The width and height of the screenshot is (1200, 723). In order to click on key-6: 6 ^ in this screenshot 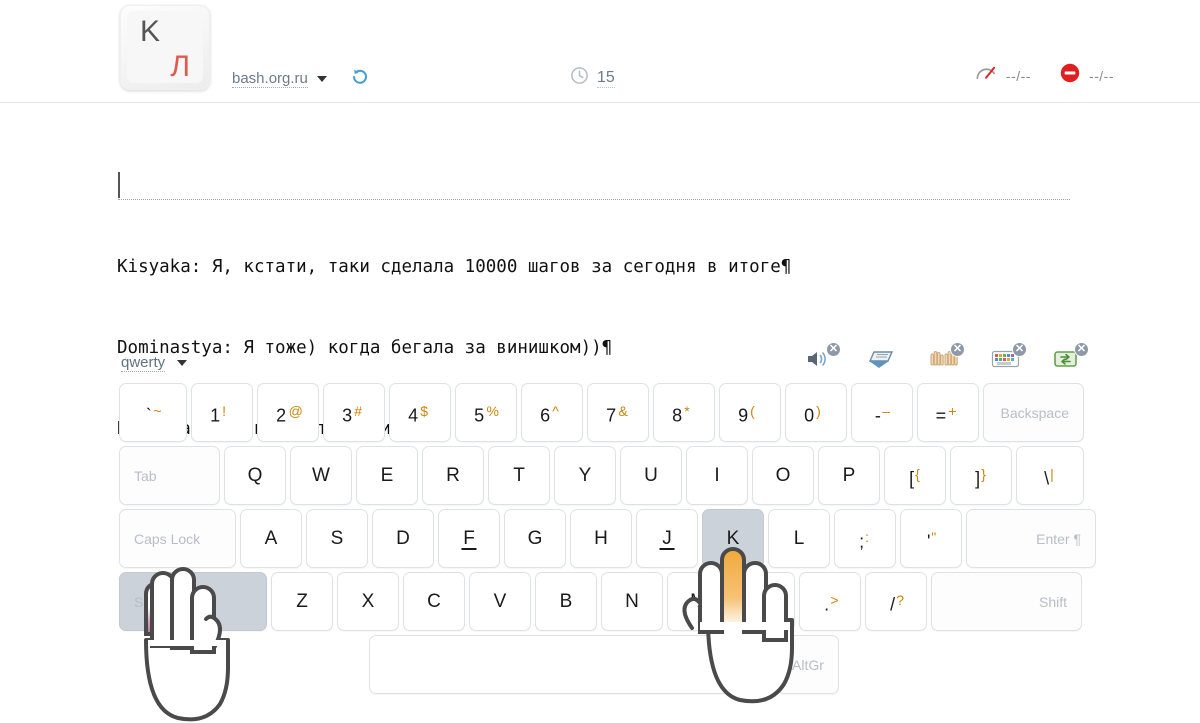, I will do `click(552, 412)`.